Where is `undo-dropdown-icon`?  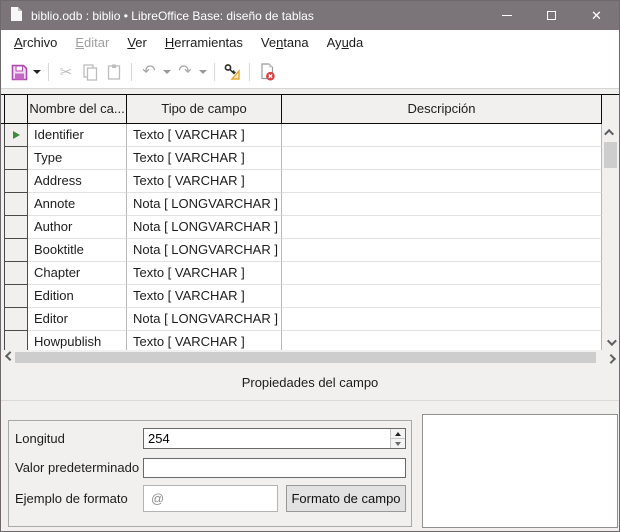 undo-dropdown-icon is located at coordinates (167, 72).